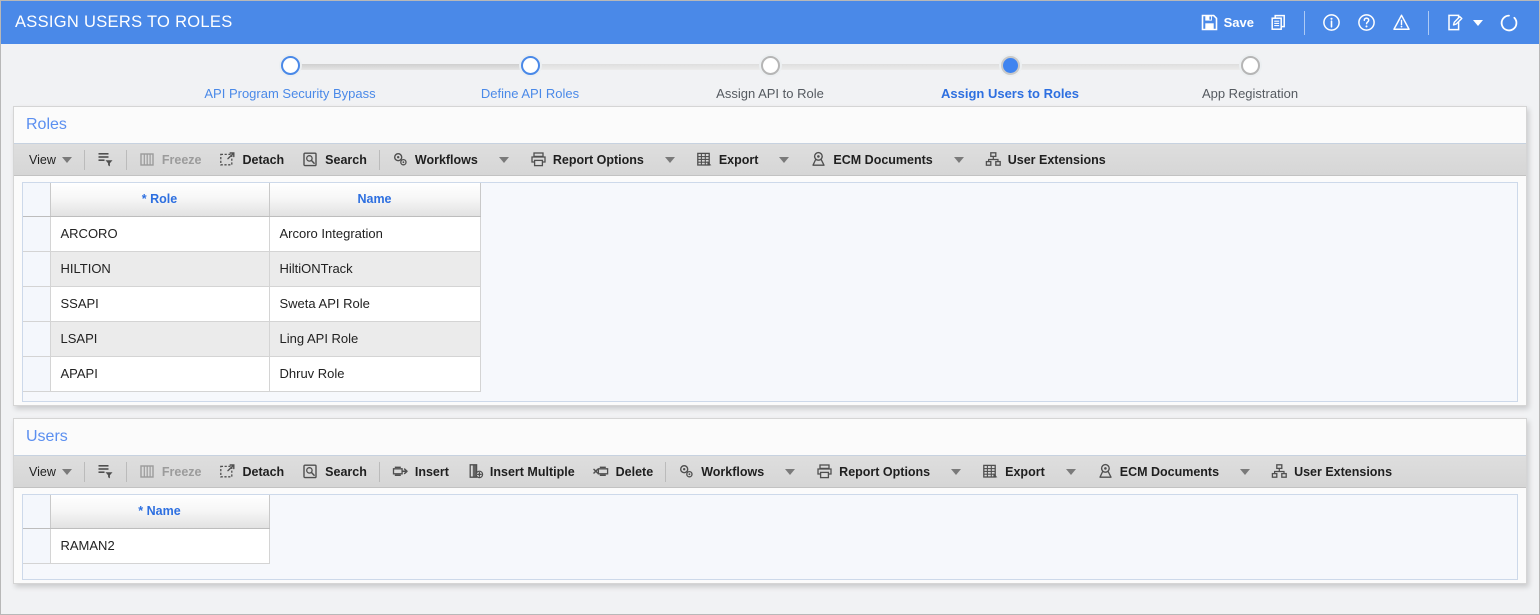  Describe the element at coordinates (956, 471) in the screenshot. I see `users-report-options-dropdown` at that location.